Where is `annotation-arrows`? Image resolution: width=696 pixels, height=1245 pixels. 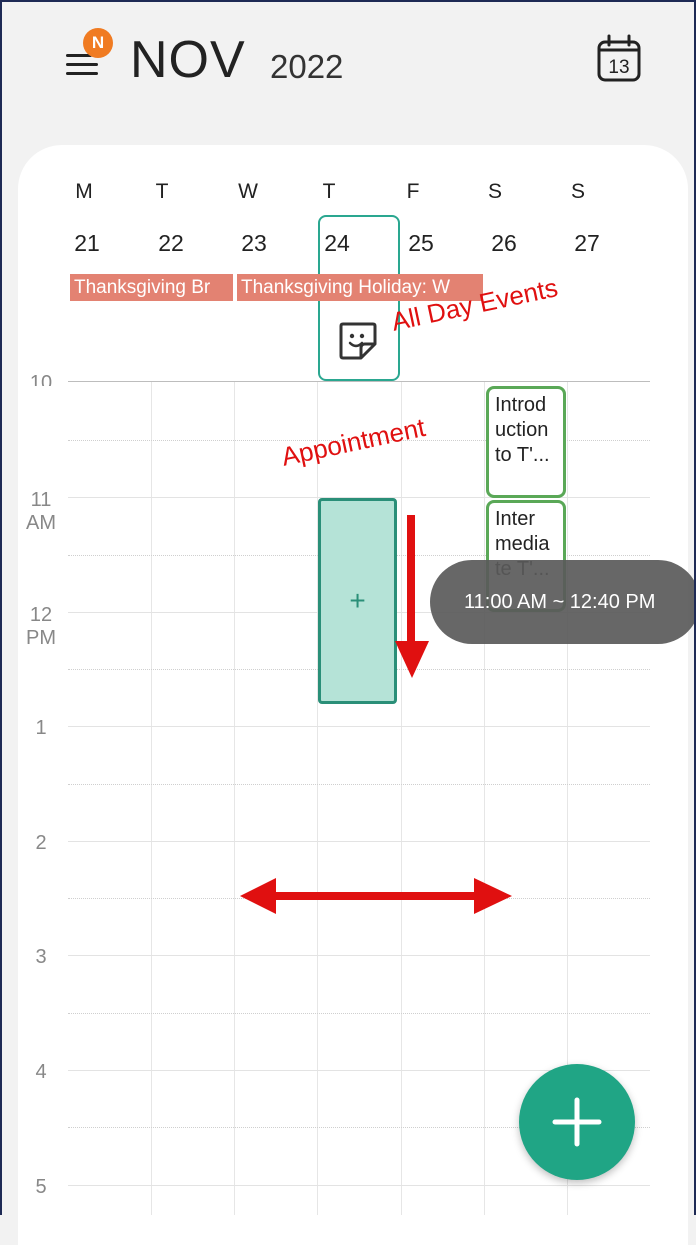 annotation-arrows is located at coordinates (376, 714).